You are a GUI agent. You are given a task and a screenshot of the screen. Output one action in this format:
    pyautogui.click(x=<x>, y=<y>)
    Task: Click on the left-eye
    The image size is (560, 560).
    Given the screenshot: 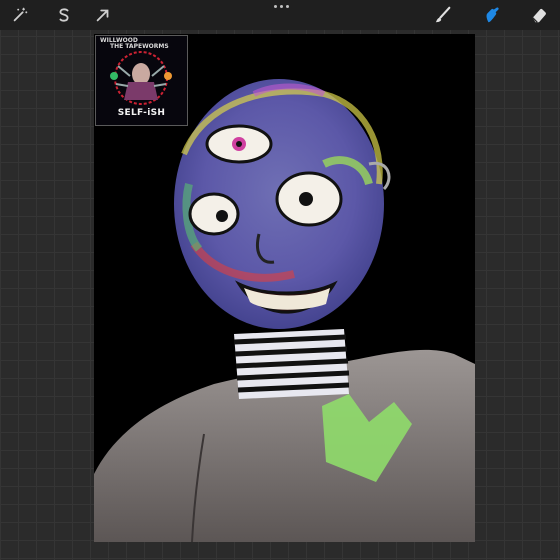 What is the action you would take?
    pyautogui.click(x=214, y=214)
    